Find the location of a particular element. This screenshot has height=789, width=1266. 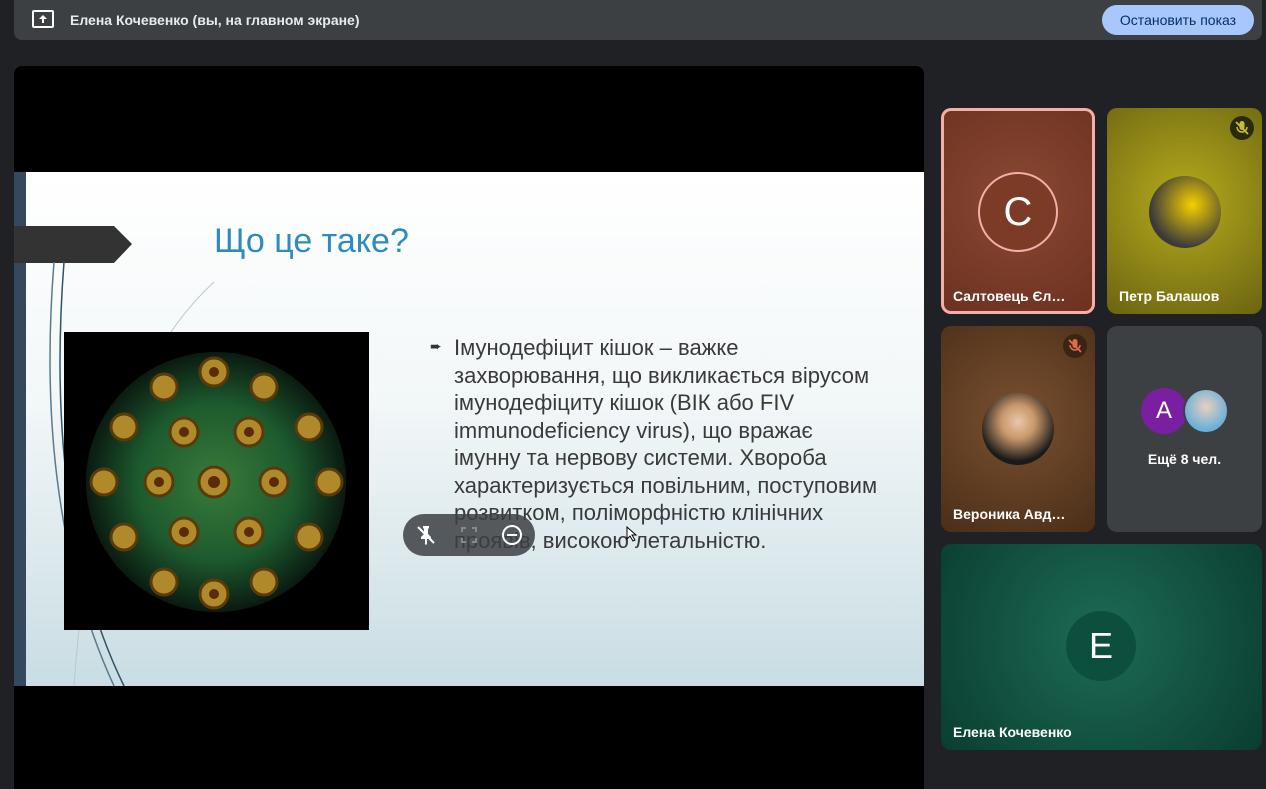

minus-circle-icon is located at coordinates (512, 535).